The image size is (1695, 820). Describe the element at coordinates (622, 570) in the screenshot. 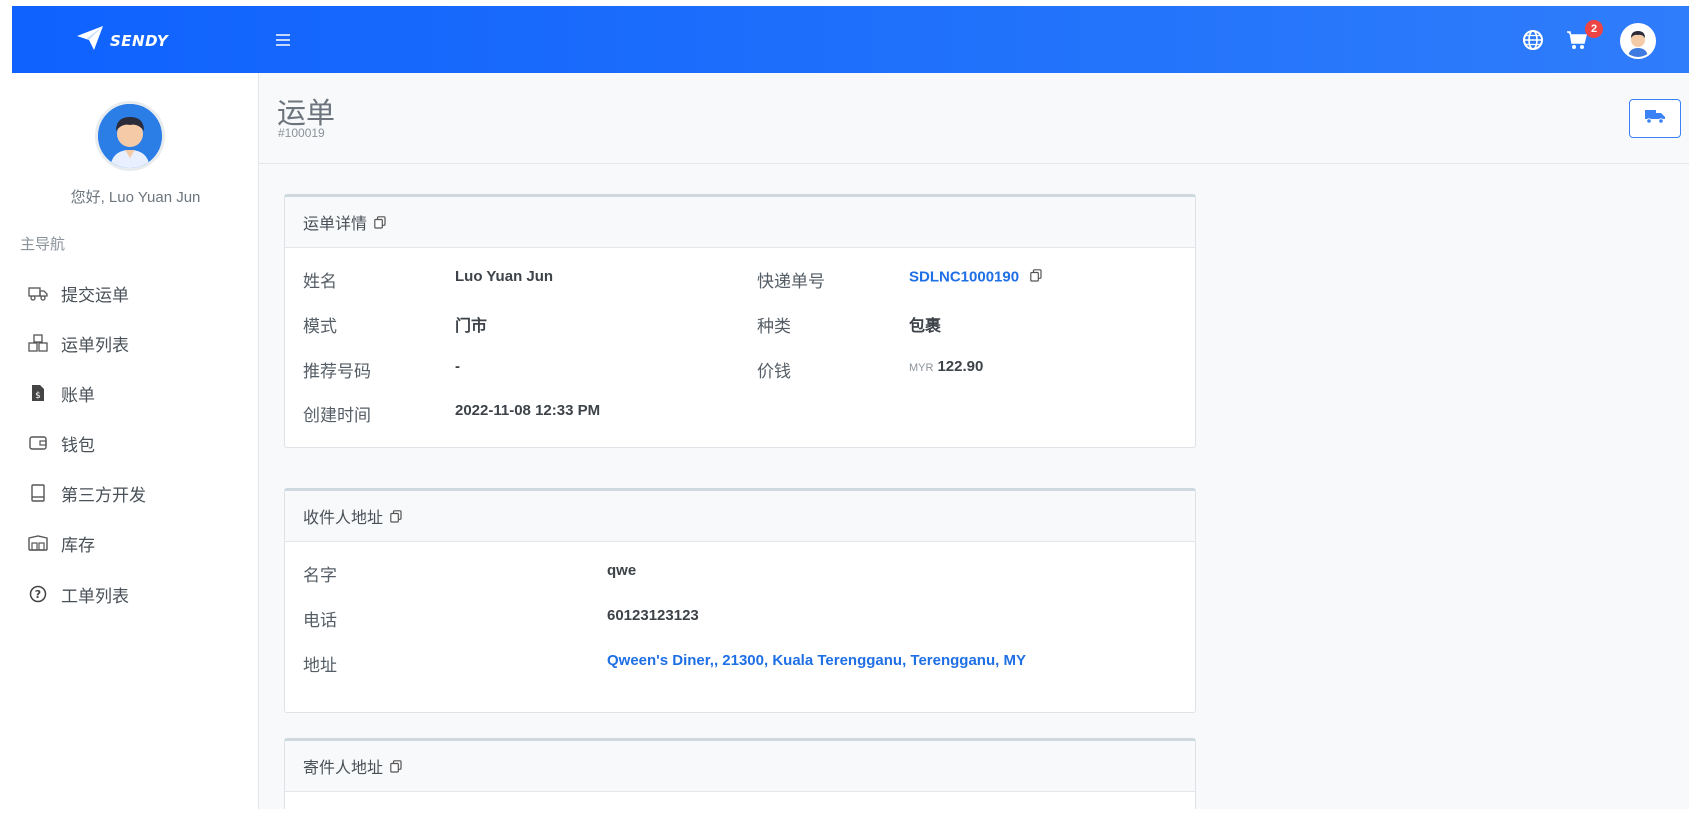

I see `recipient-name-value: qwe` at that location.